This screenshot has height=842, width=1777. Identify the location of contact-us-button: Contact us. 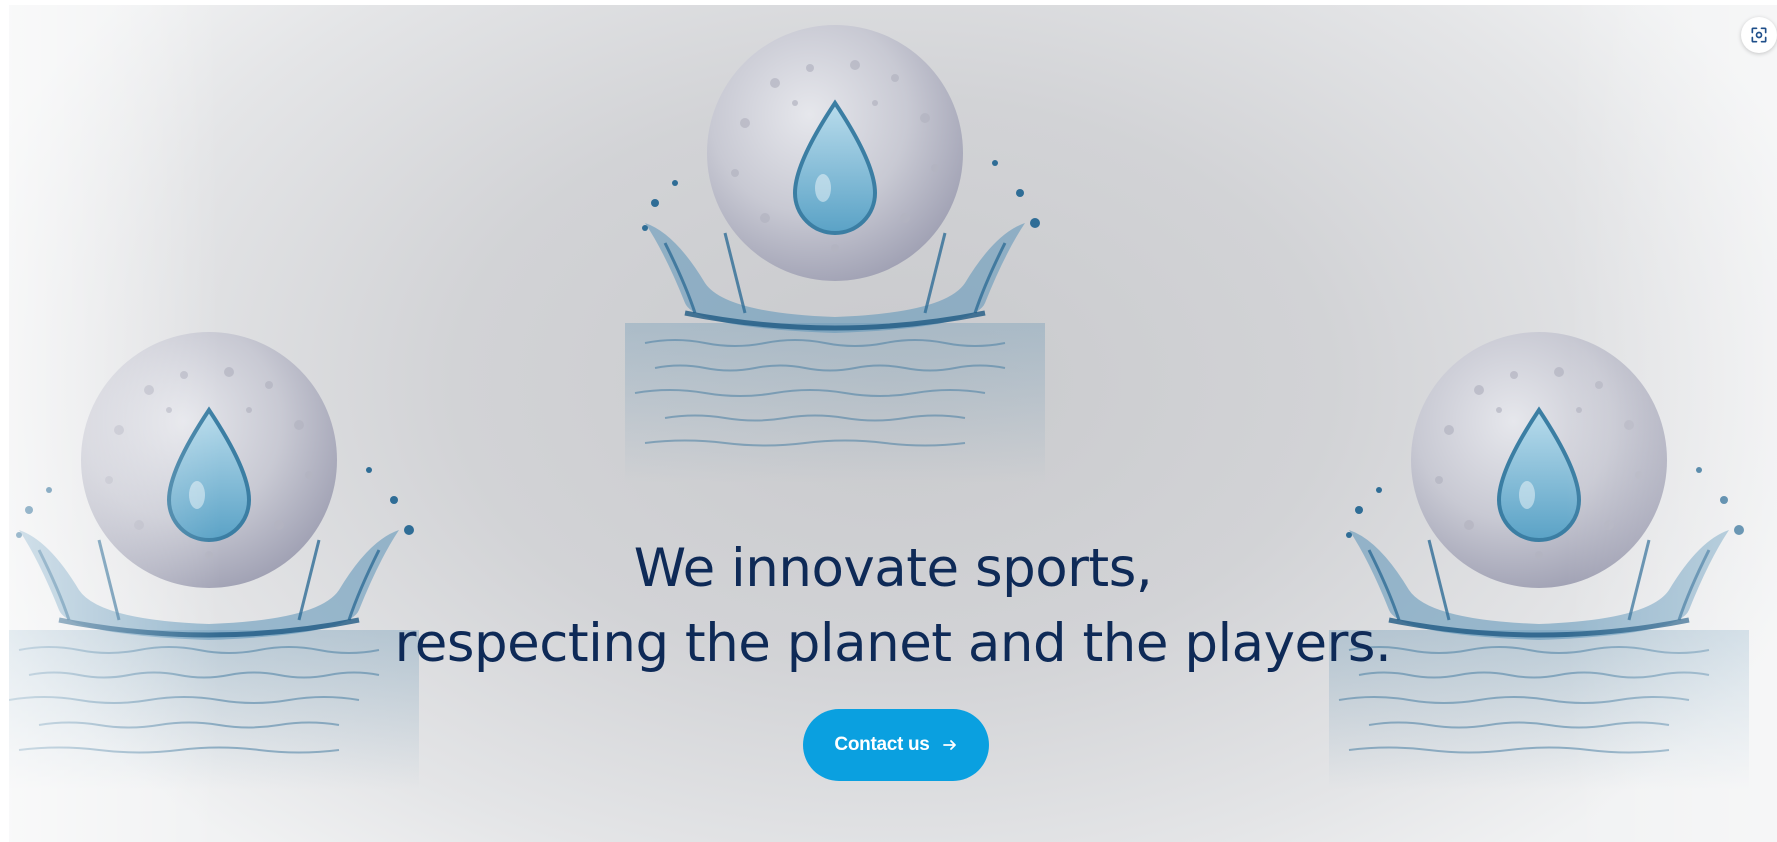
(896, 745).